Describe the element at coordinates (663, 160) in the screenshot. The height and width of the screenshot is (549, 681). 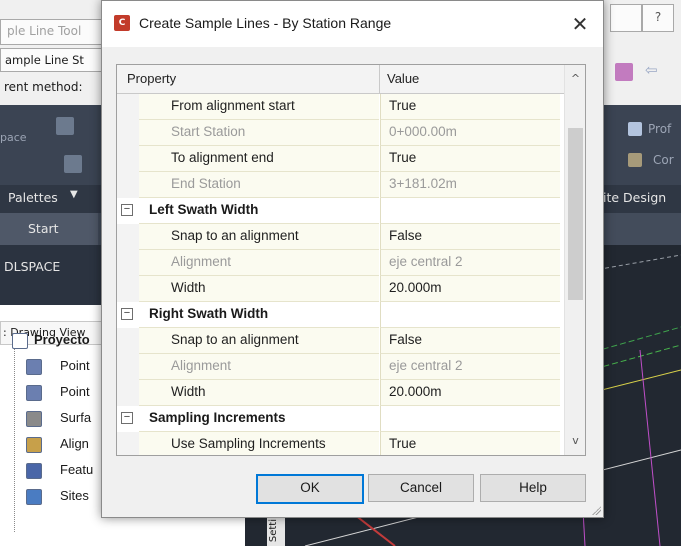
I see `ribbon-cor-label: Cor` at that location.